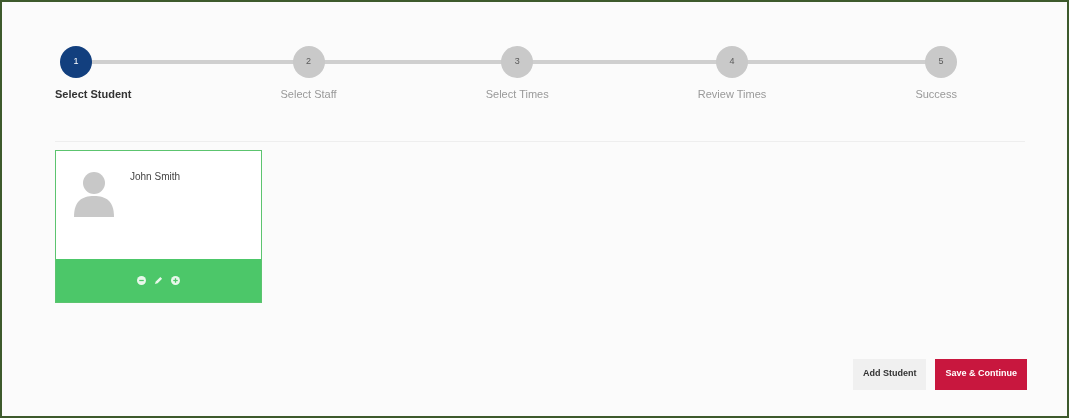 The height and width of the screenshot is (418, 1069). What do you see at coordinates (93, 94) in the screenshot?
I see `step-label: Select Student` at bounding box center [93, 94].